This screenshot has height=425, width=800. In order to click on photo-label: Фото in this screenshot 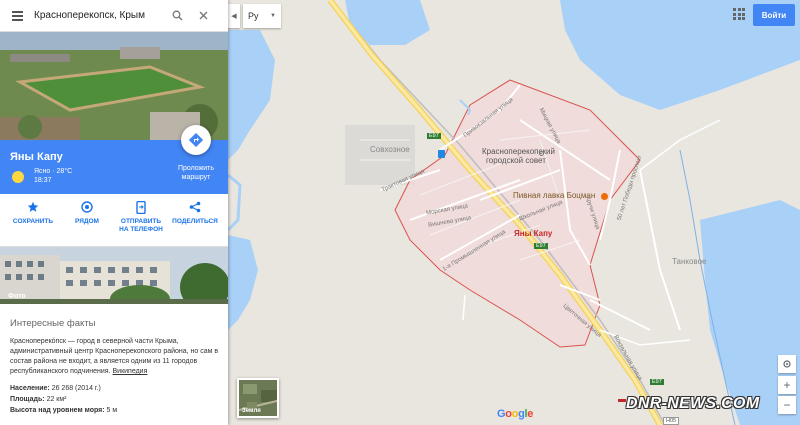, I will do `click(17, 296)`.